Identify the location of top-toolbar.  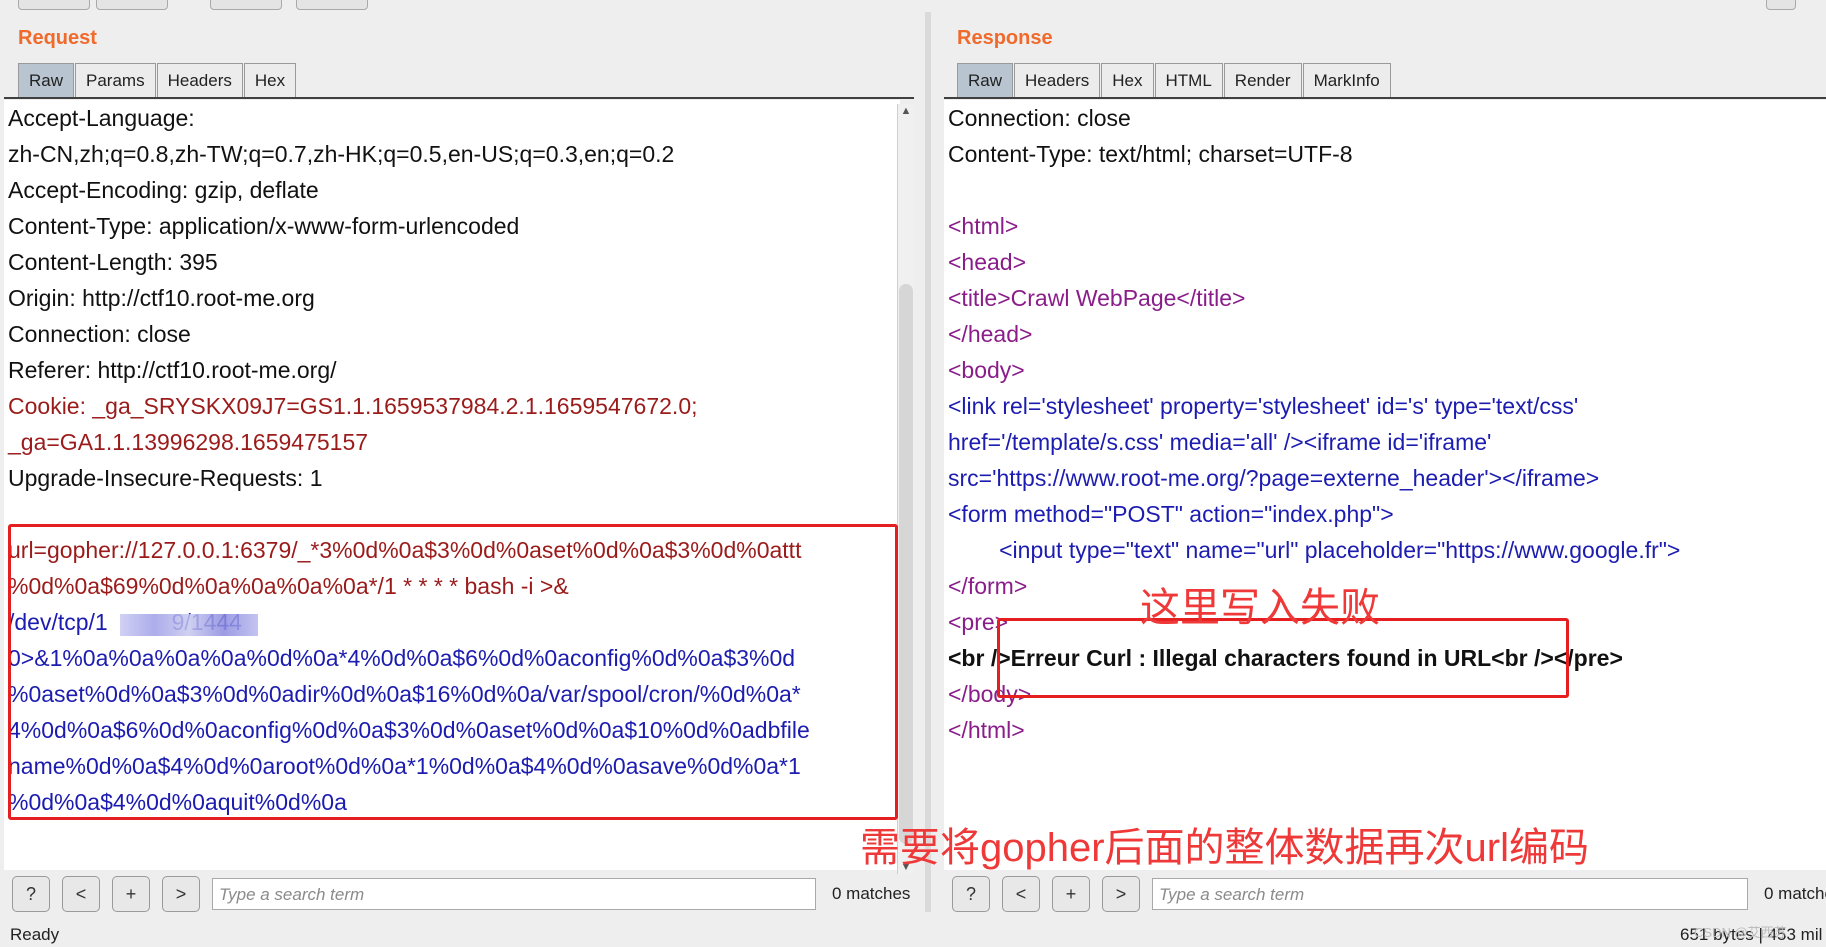
(913, 5).